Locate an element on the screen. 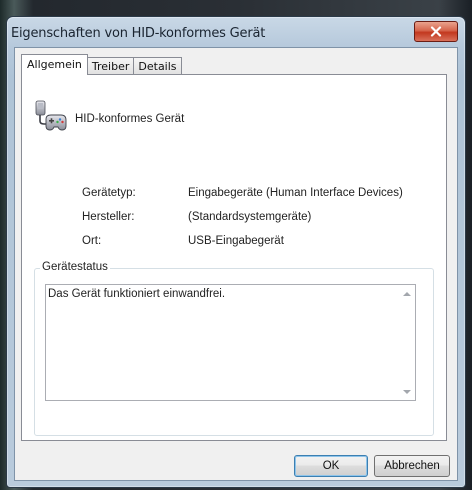 The image size is (472, 490). tab-strip: Allgemein Treiber Details is located at coordinates (101, 64).